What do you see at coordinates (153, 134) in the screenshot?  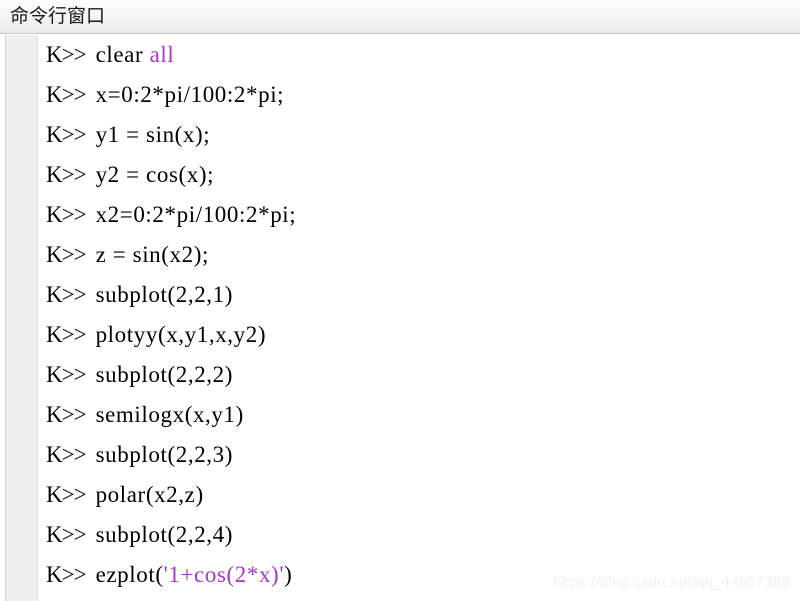 I see `command-text: y1 = sin(x);` at bounding box center [153, 134].